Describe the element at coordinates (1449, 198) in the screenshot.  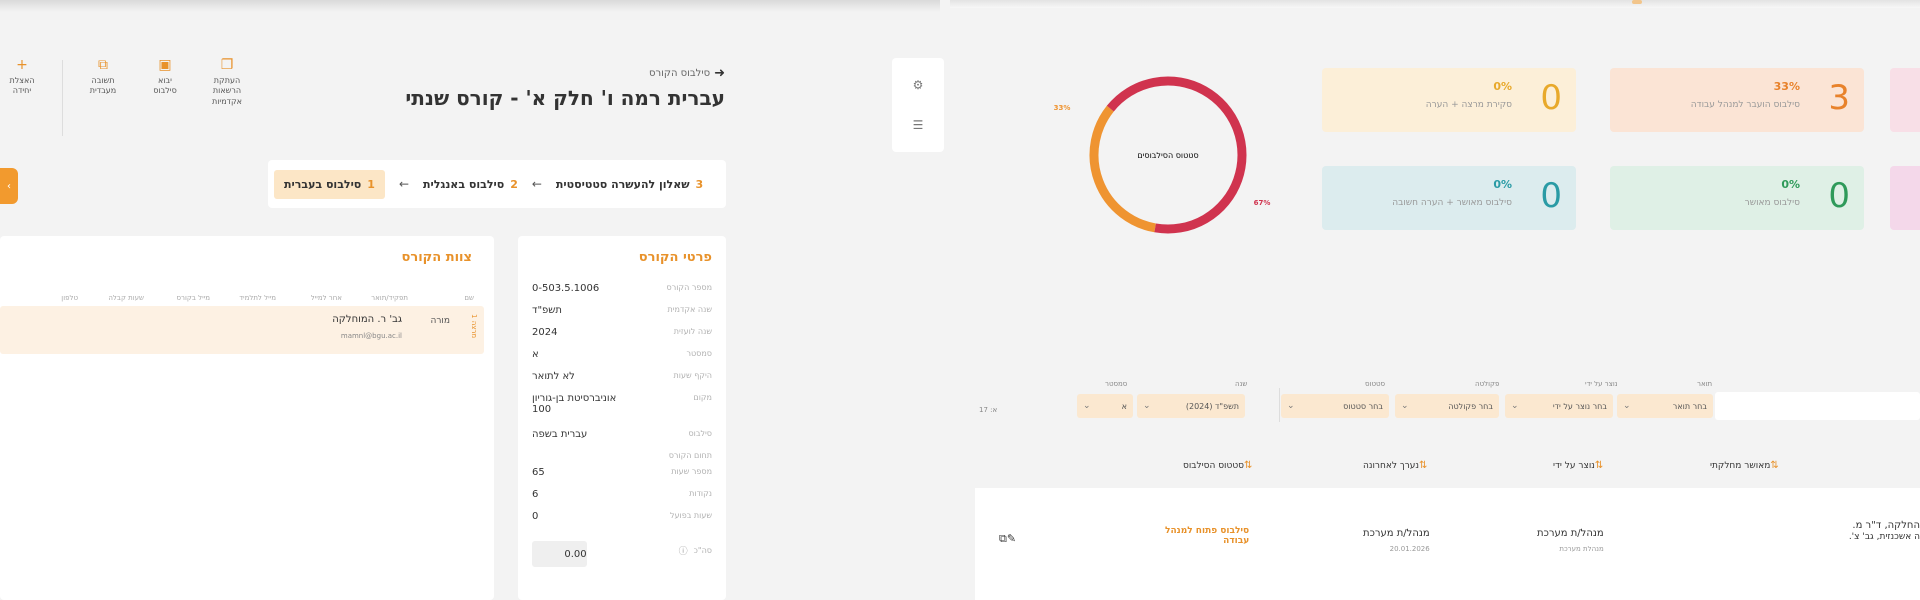
I see `kpi-card-approved-note: 0 0% סילבוס מאושר + הערה חשובה` at that location.